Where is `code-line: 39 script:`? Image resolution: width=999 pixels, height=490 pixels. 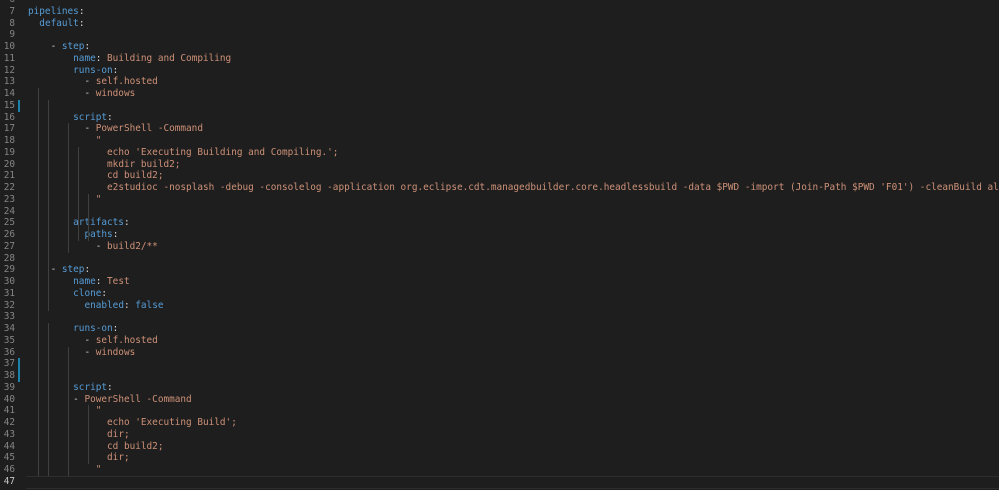 code-line: 39 script: is located at coordinates (499, 388).